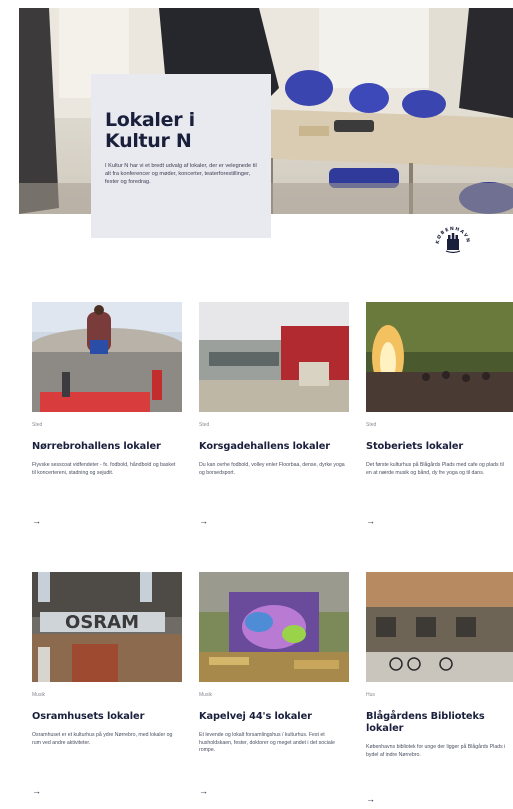 The height and width of the screenshot is (809, 513). Describe the element at coordinates (275, 717) in the screenshot. I see `card-title: Kapelvej 44's lokaler` at that location.